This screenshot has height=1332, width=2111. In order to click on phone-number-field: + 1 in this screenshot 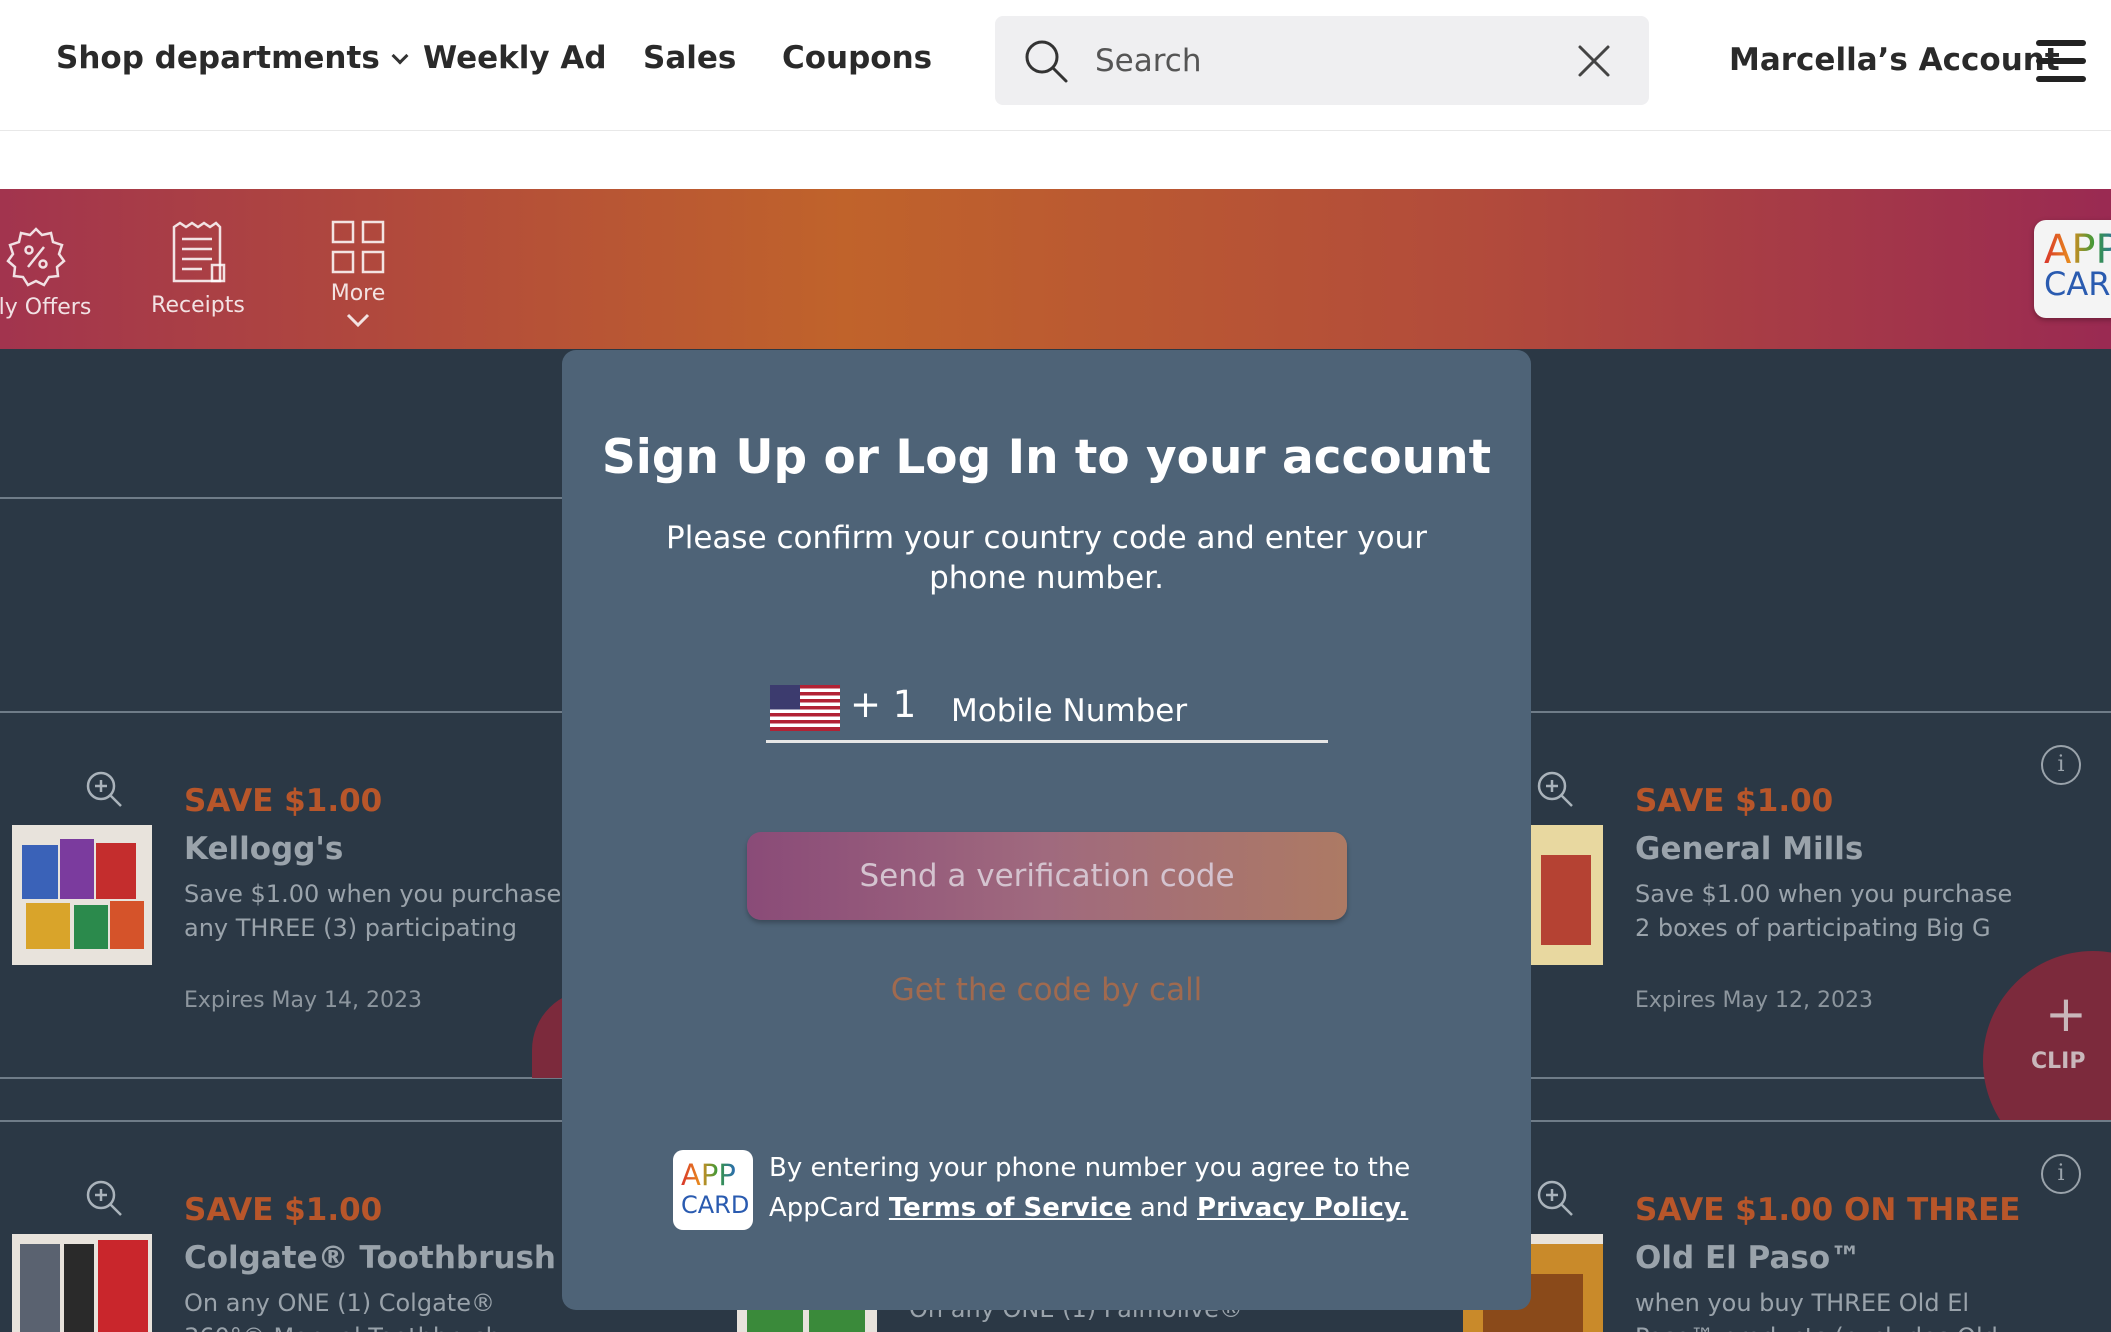, I will do `click(1047, 713)`.